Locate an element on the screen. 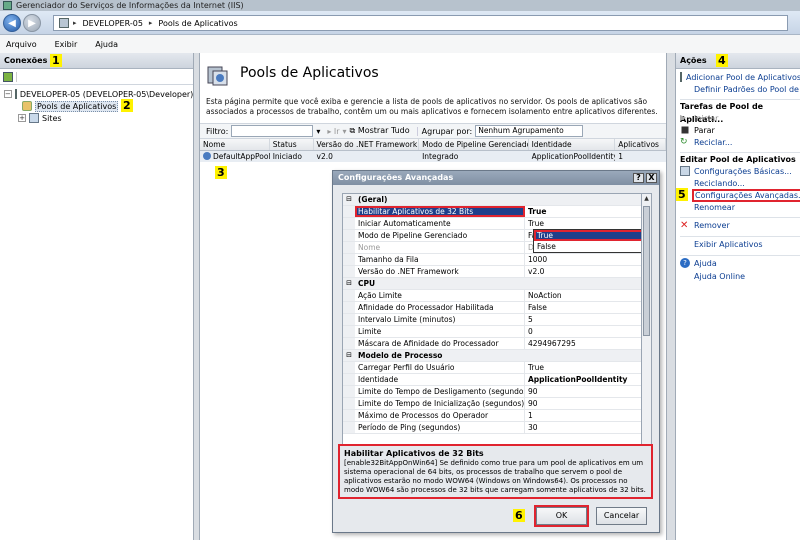 This screenshot has height=540, width=800. action-stop: Parar is located at coordinates (740, 130).